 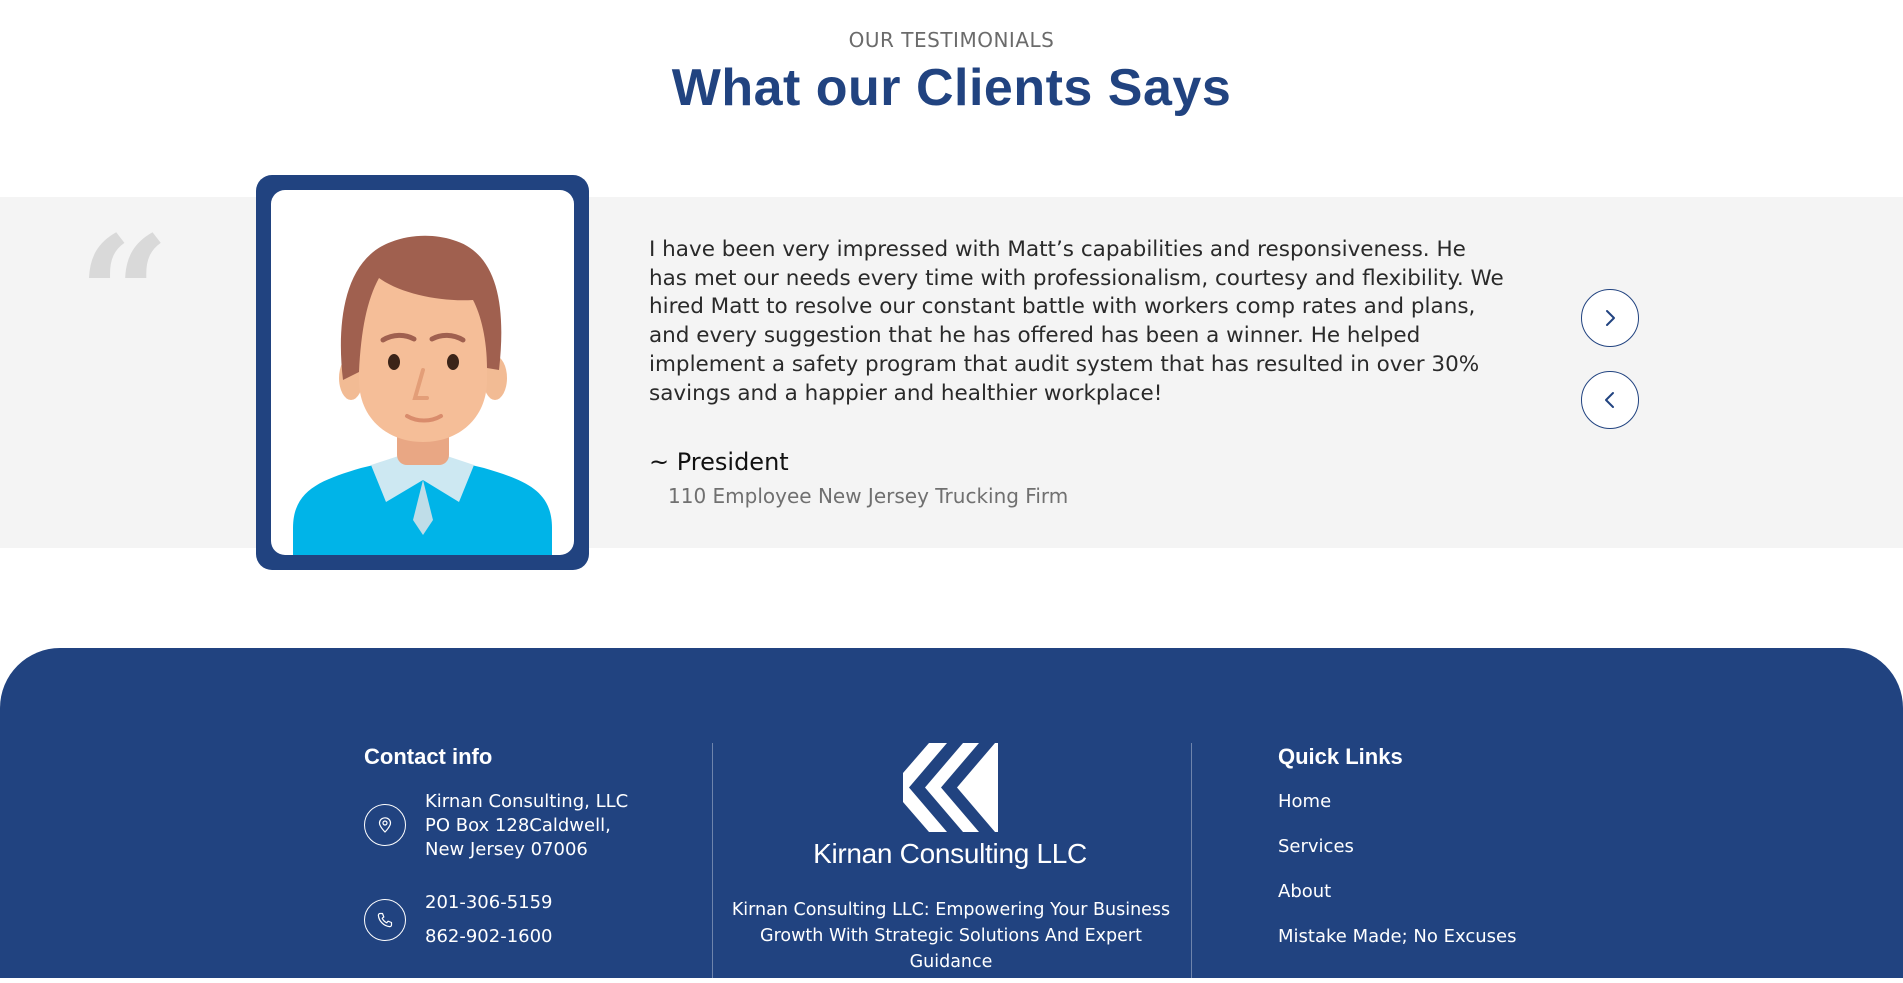 What do you see at coordinates (719, 462) in the screenshot?
I see `testimonial-author: ~ President` at bounding box center [719, 462].